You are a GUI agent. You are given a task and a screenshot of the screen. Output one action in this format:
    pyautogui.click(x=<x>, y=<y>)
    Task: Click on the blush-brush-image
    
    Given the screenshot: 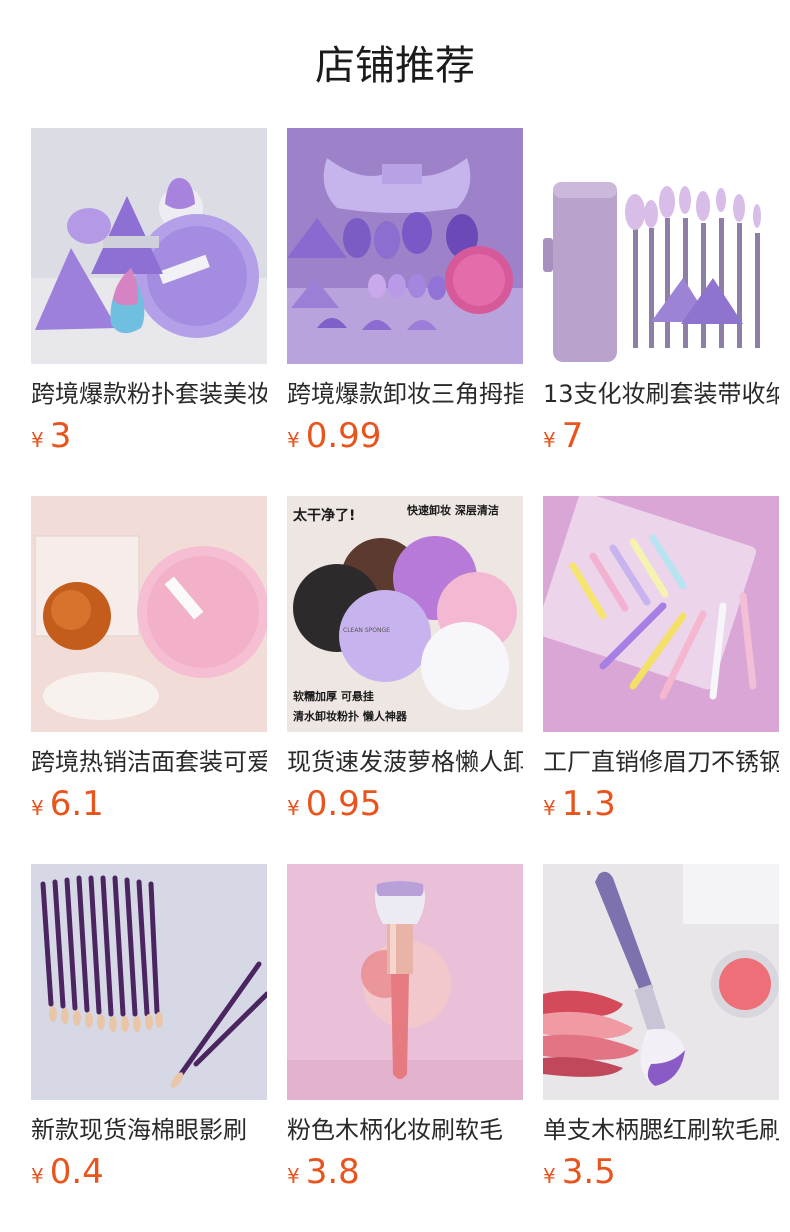 What is the action you would take?
    pyautogui.click(x=661, y=982)
    